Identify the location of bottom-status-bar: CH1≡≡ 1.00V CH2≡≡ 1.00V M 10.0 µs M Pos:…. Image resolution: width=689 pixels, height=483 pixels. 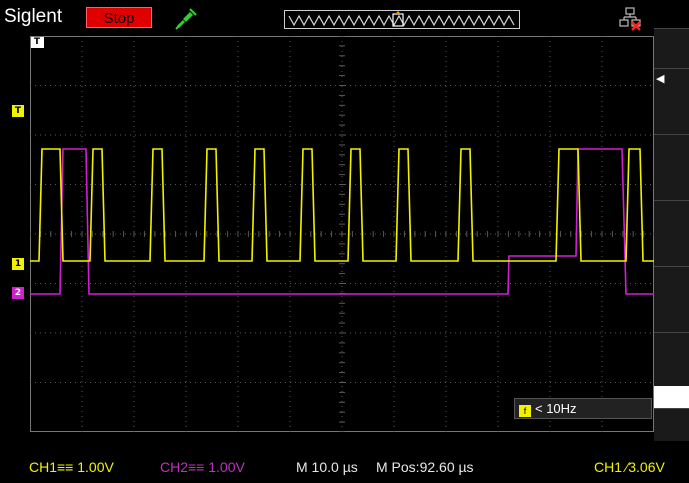
(344, 464).